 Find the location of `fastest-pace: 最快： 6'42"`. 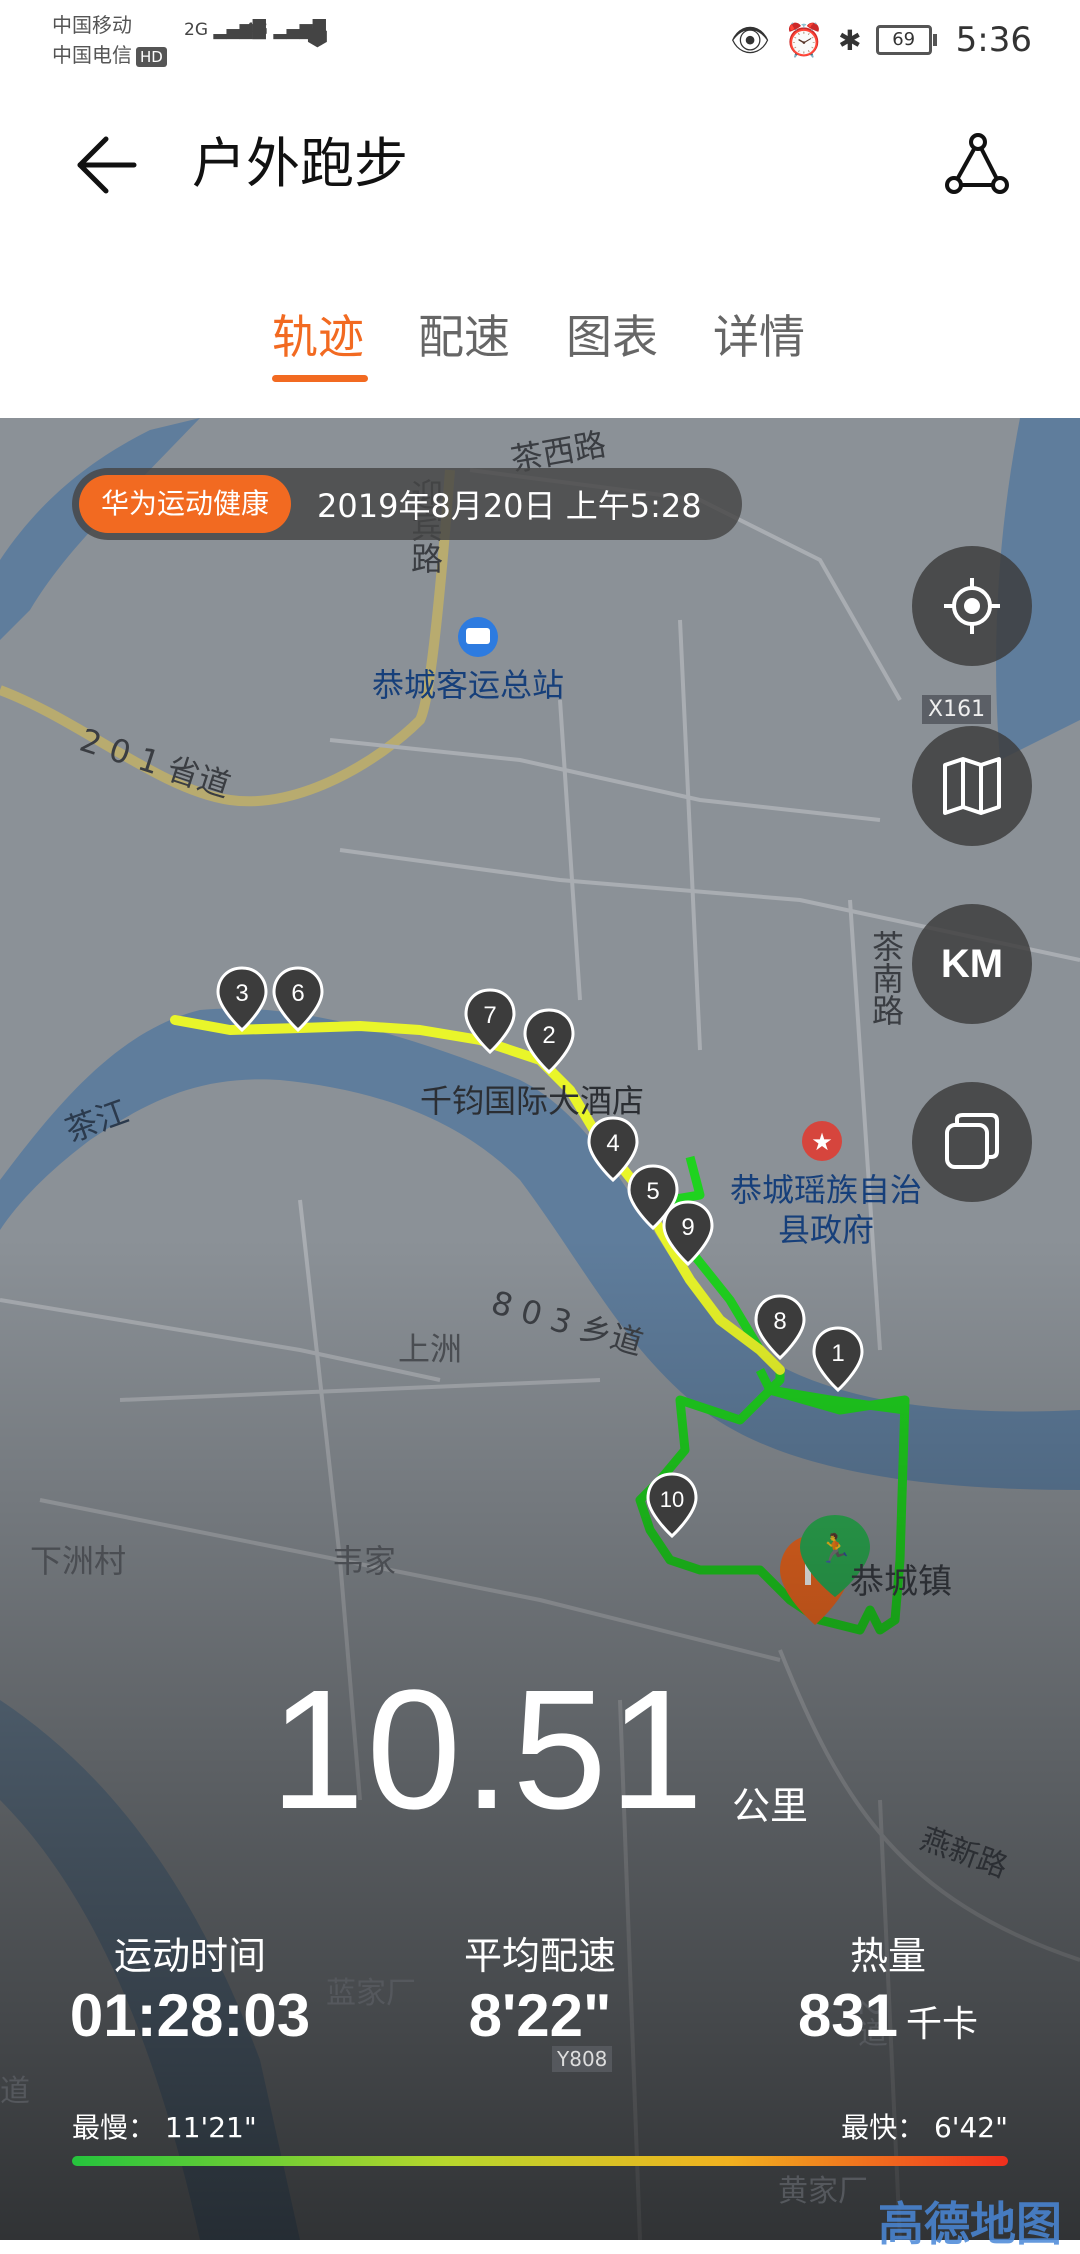

fastest-pace: 最快： 6'42" is located at coordinates (924, 2127).